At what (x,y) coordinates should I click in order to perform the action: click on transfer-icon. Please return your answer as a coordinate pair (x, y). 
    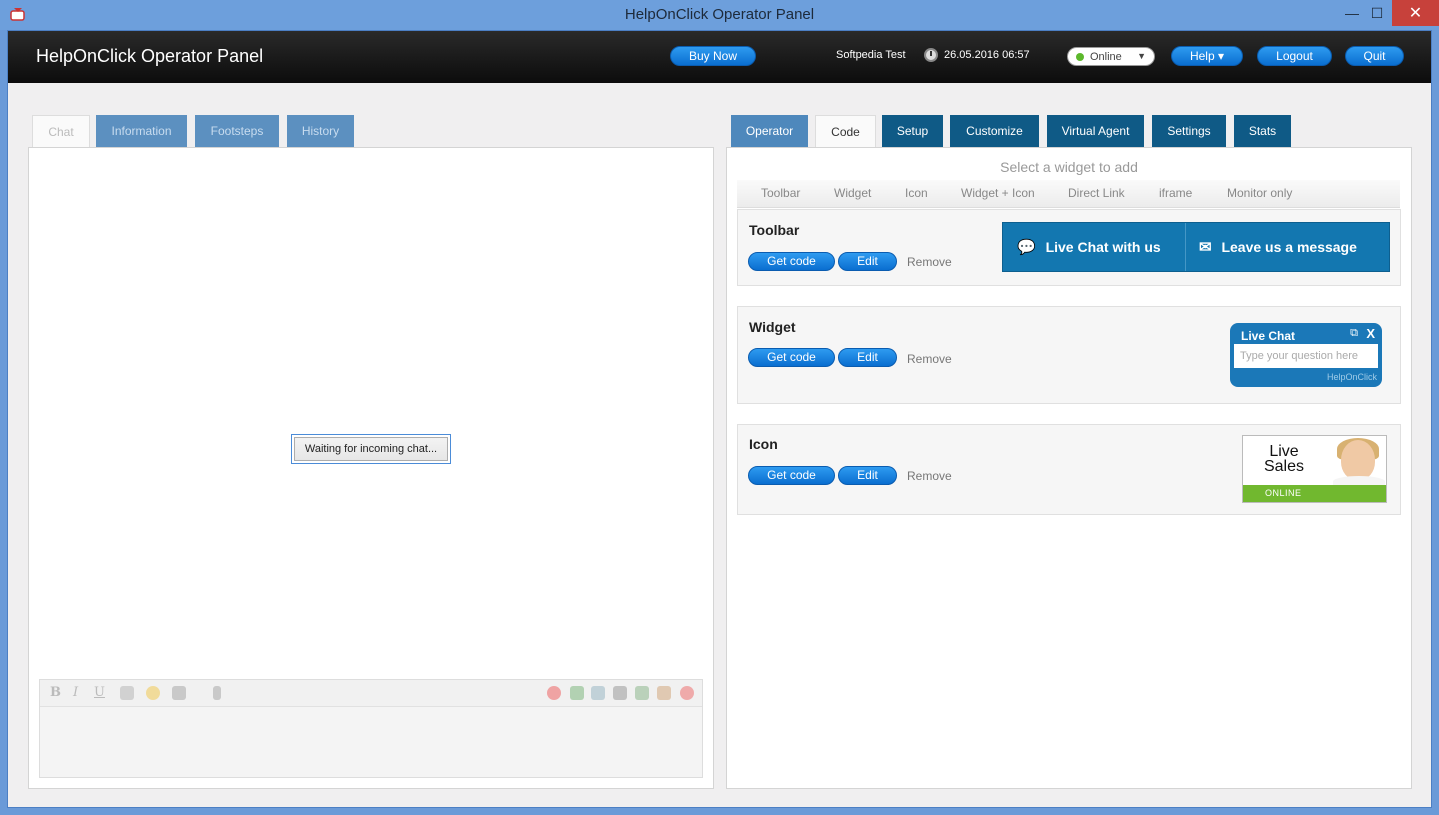
    Looking at the image, I should click on (577, 693).